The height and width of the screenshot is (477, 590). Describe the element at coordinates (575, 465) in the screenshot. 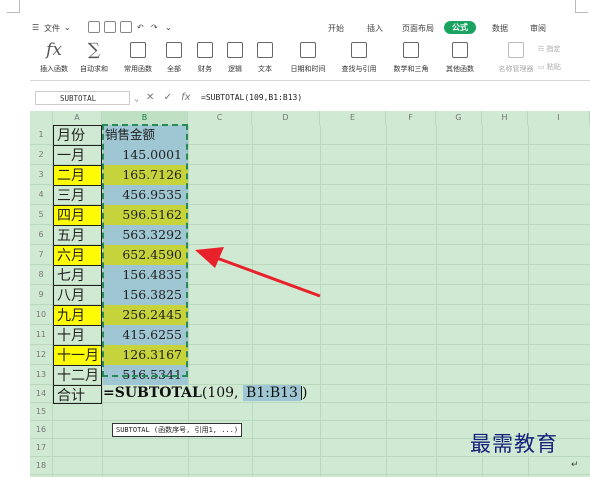

I see `paragraph-return-icon: ↵` at that location.